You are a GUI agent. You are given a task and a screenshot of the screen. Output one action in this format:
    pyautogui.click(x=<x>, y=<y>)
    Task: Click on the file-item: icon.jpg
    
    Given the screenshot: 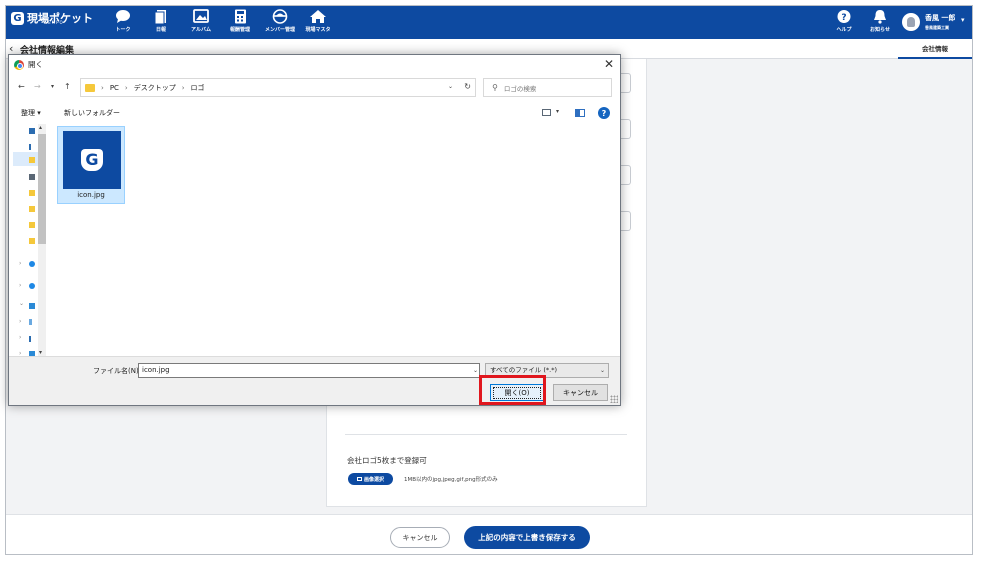 What is the action you would take?
    pyautogui.click(x=91, y=165)
    